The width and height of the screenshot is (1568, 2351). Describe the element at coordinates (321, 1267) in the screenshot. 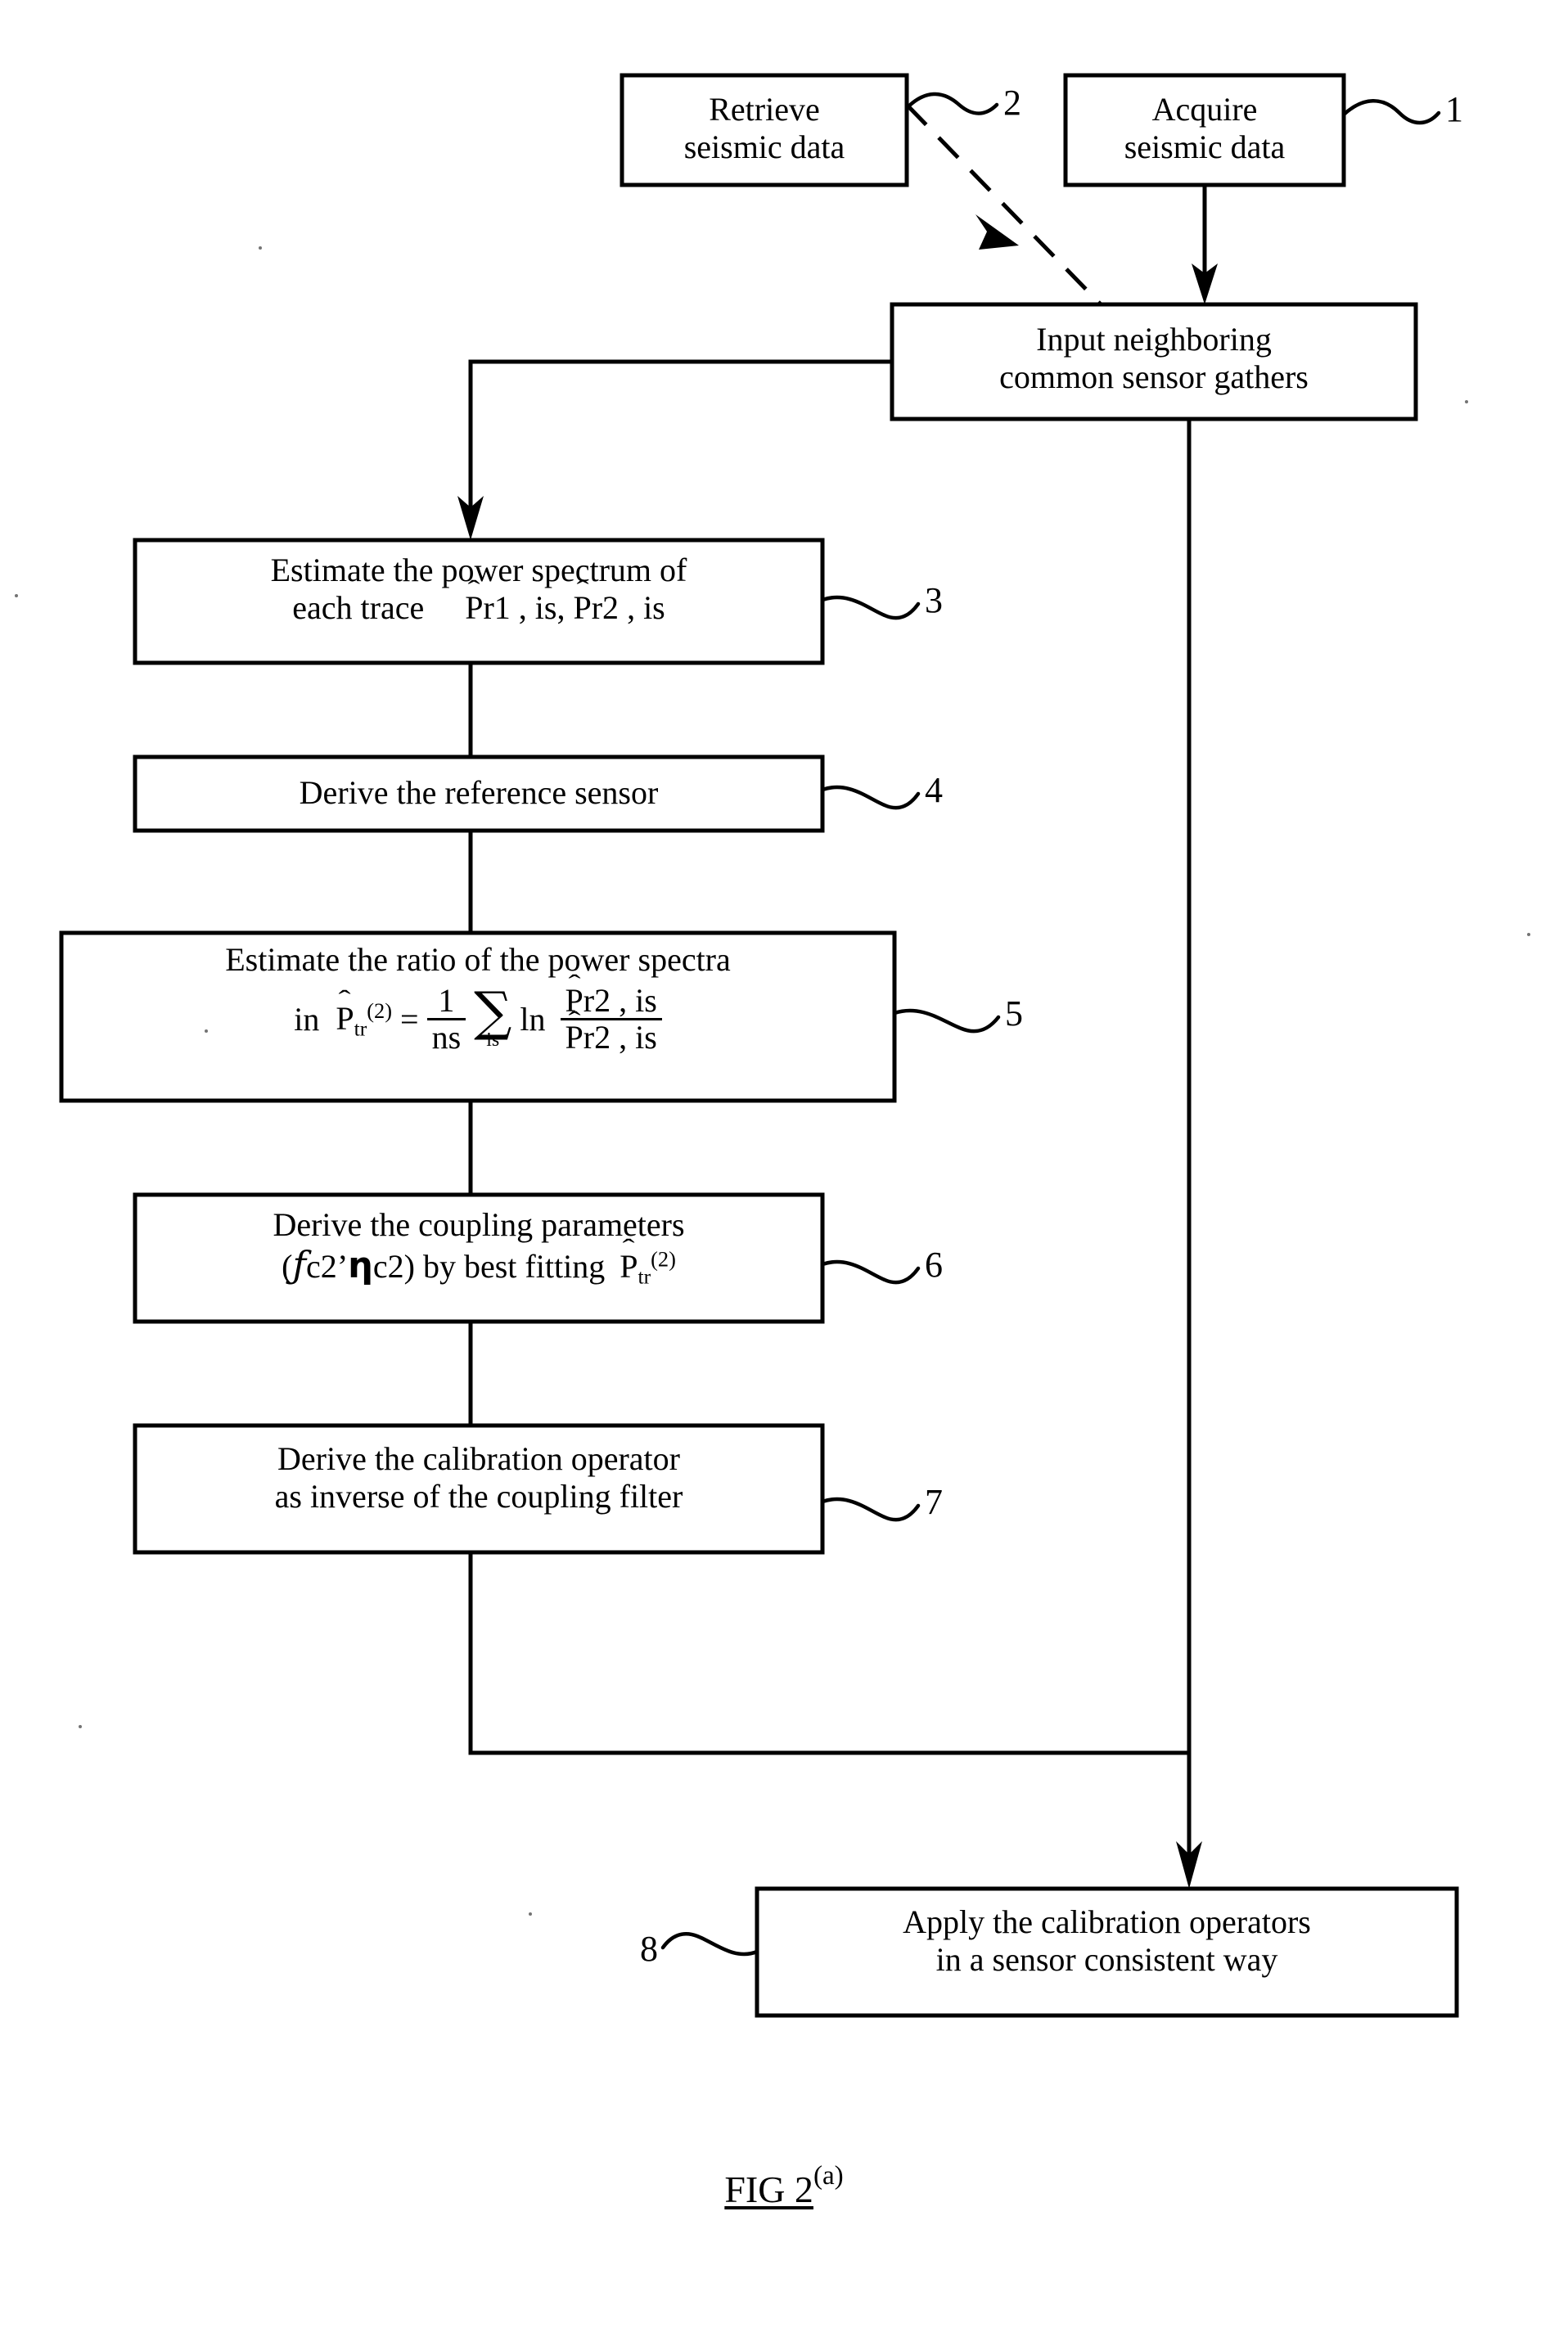

I see `param1-subscript: c2` at that location.